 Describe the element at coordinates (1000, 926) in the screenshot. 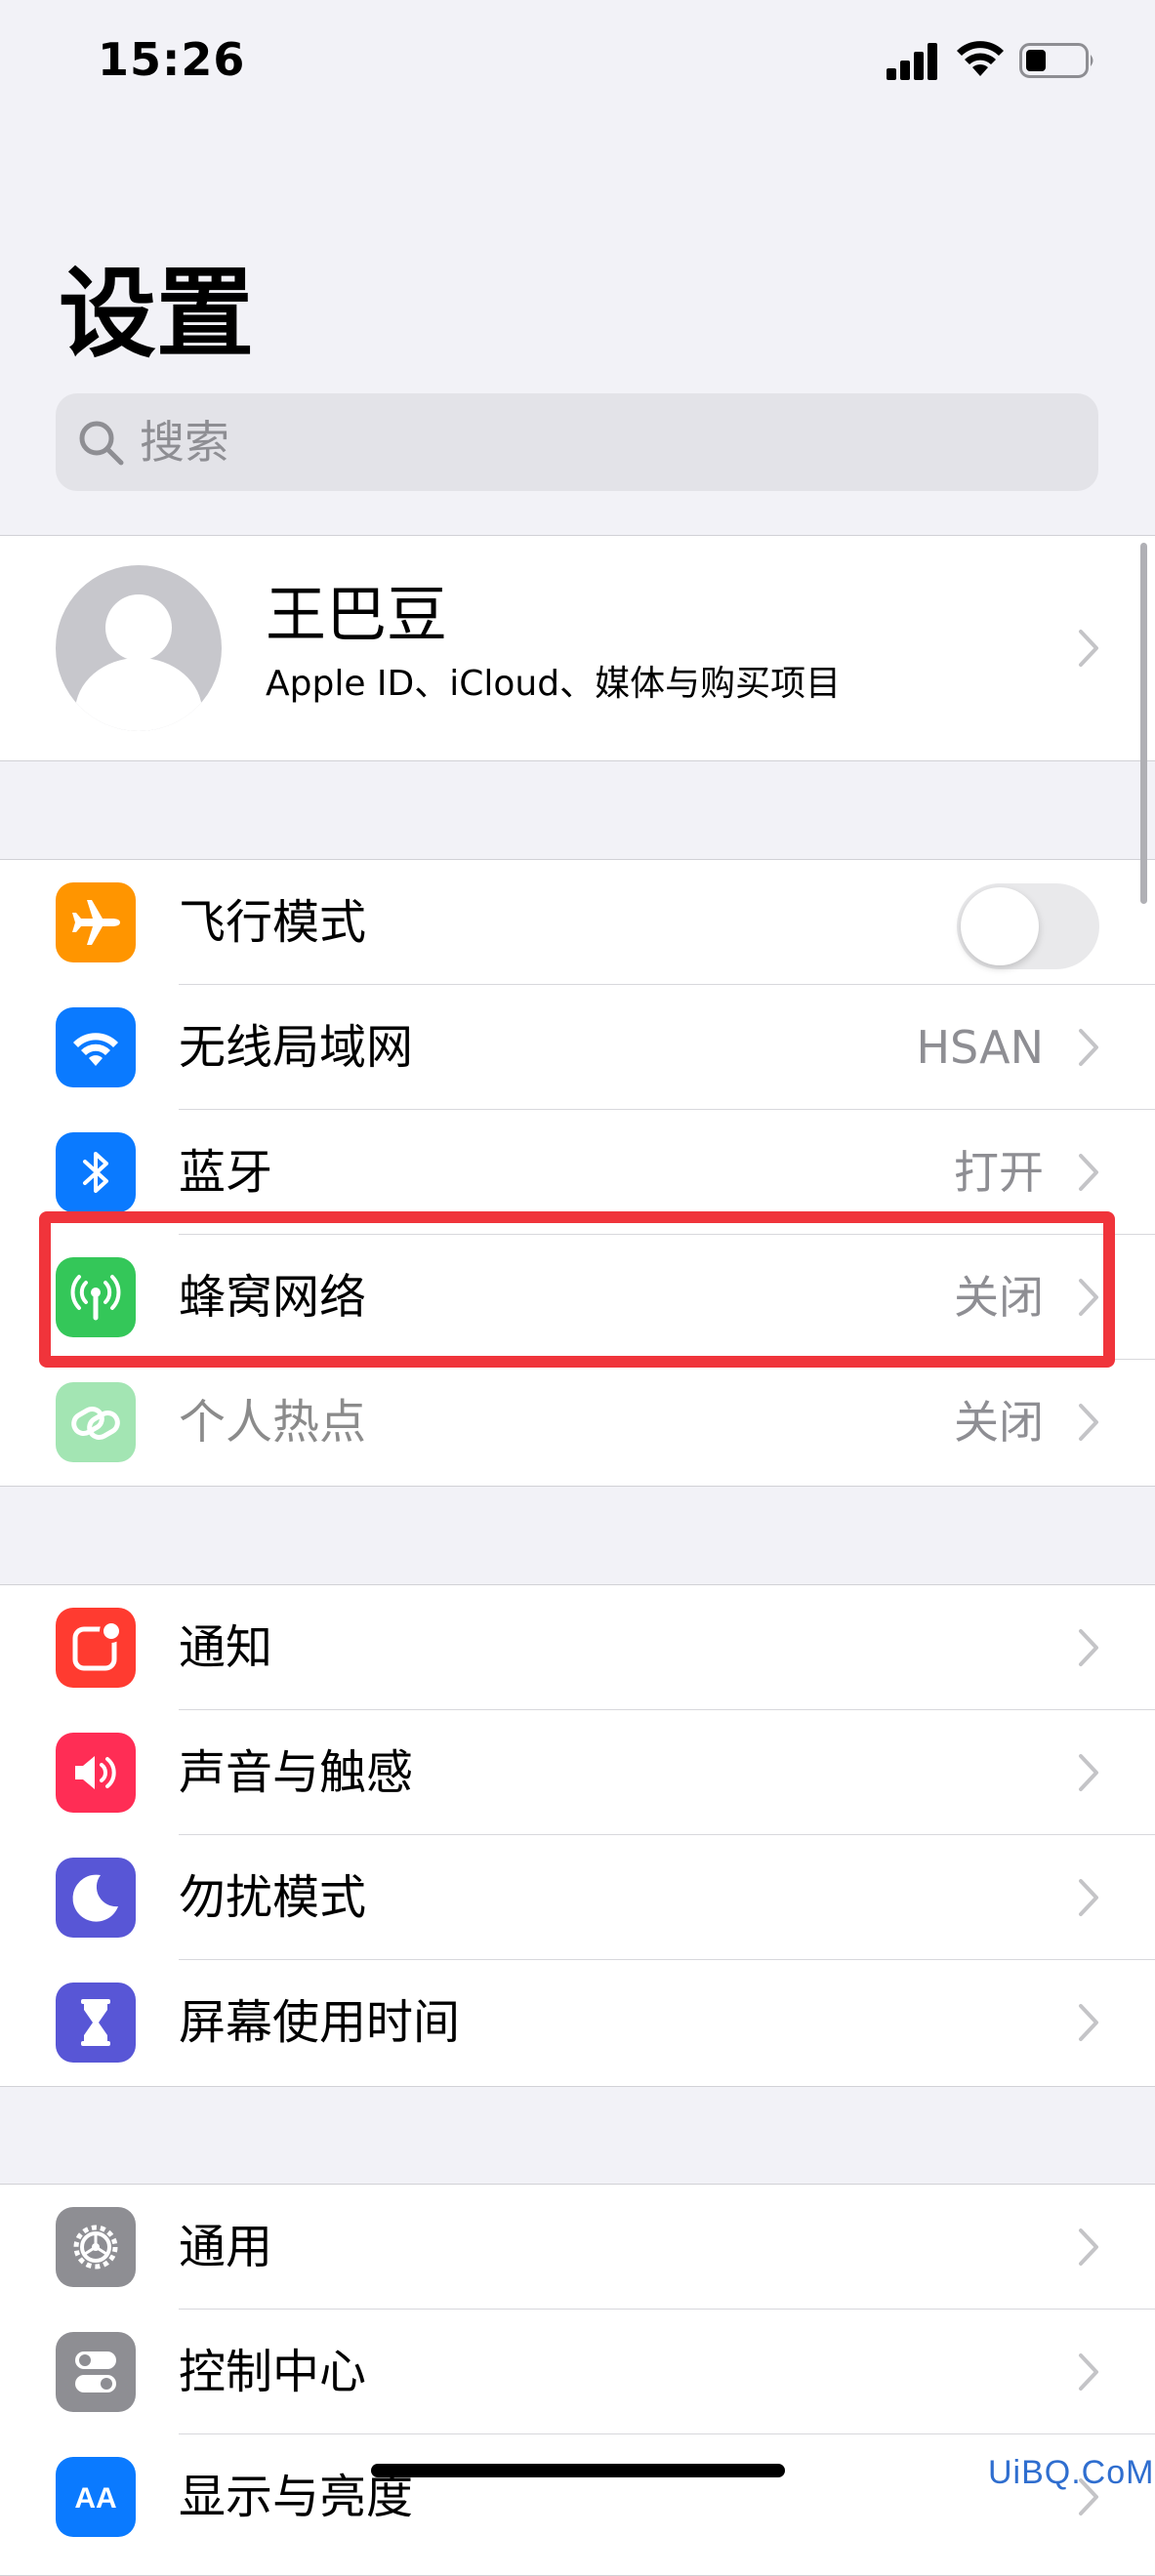

I see `toggle-knob` at that location.